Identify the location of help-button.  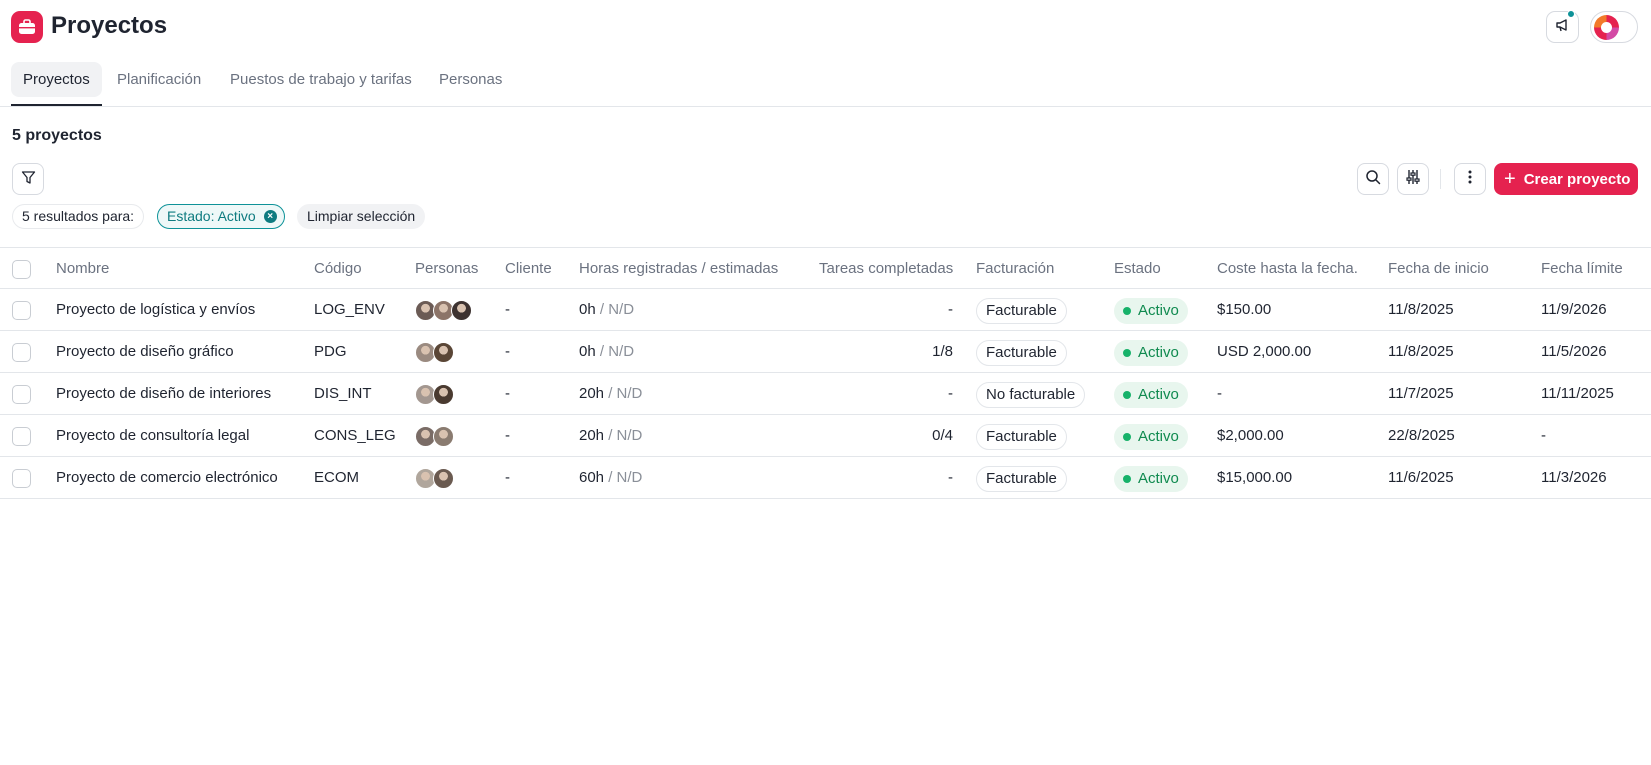
(1614, 27).